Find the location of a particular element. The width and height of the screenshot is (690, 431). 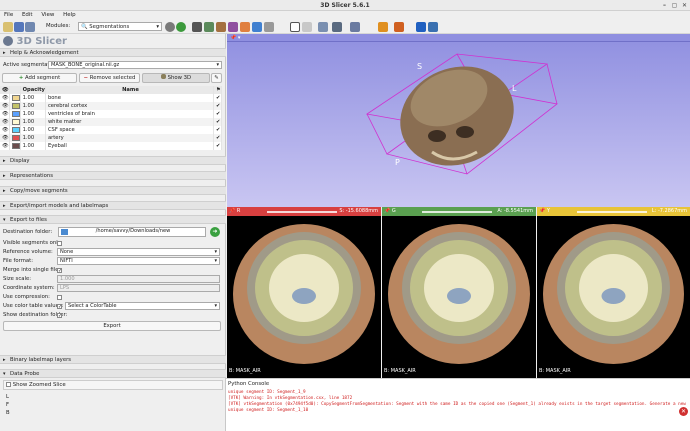

export-files-section-header: ▾ Export to files is located at coordinates (113, 219).